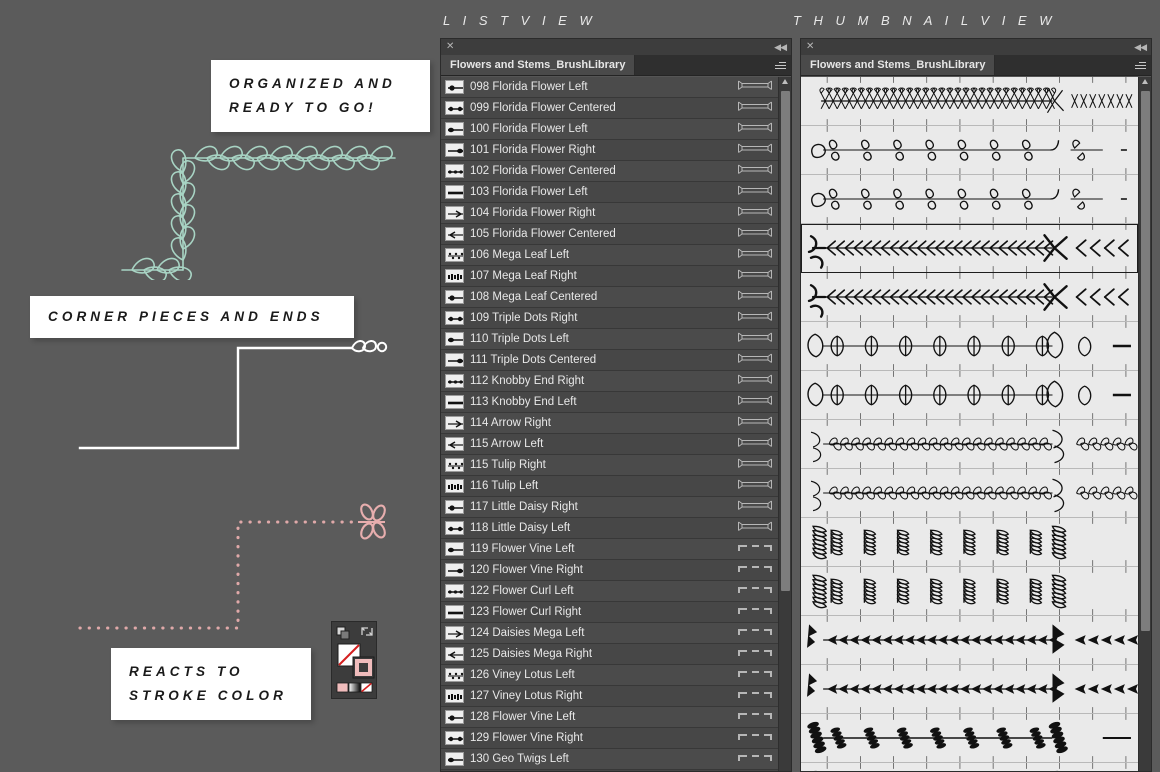 This screenshot has width=1160, height=772. I want to click on list-vertical-scrollbar, so click(784, 424).